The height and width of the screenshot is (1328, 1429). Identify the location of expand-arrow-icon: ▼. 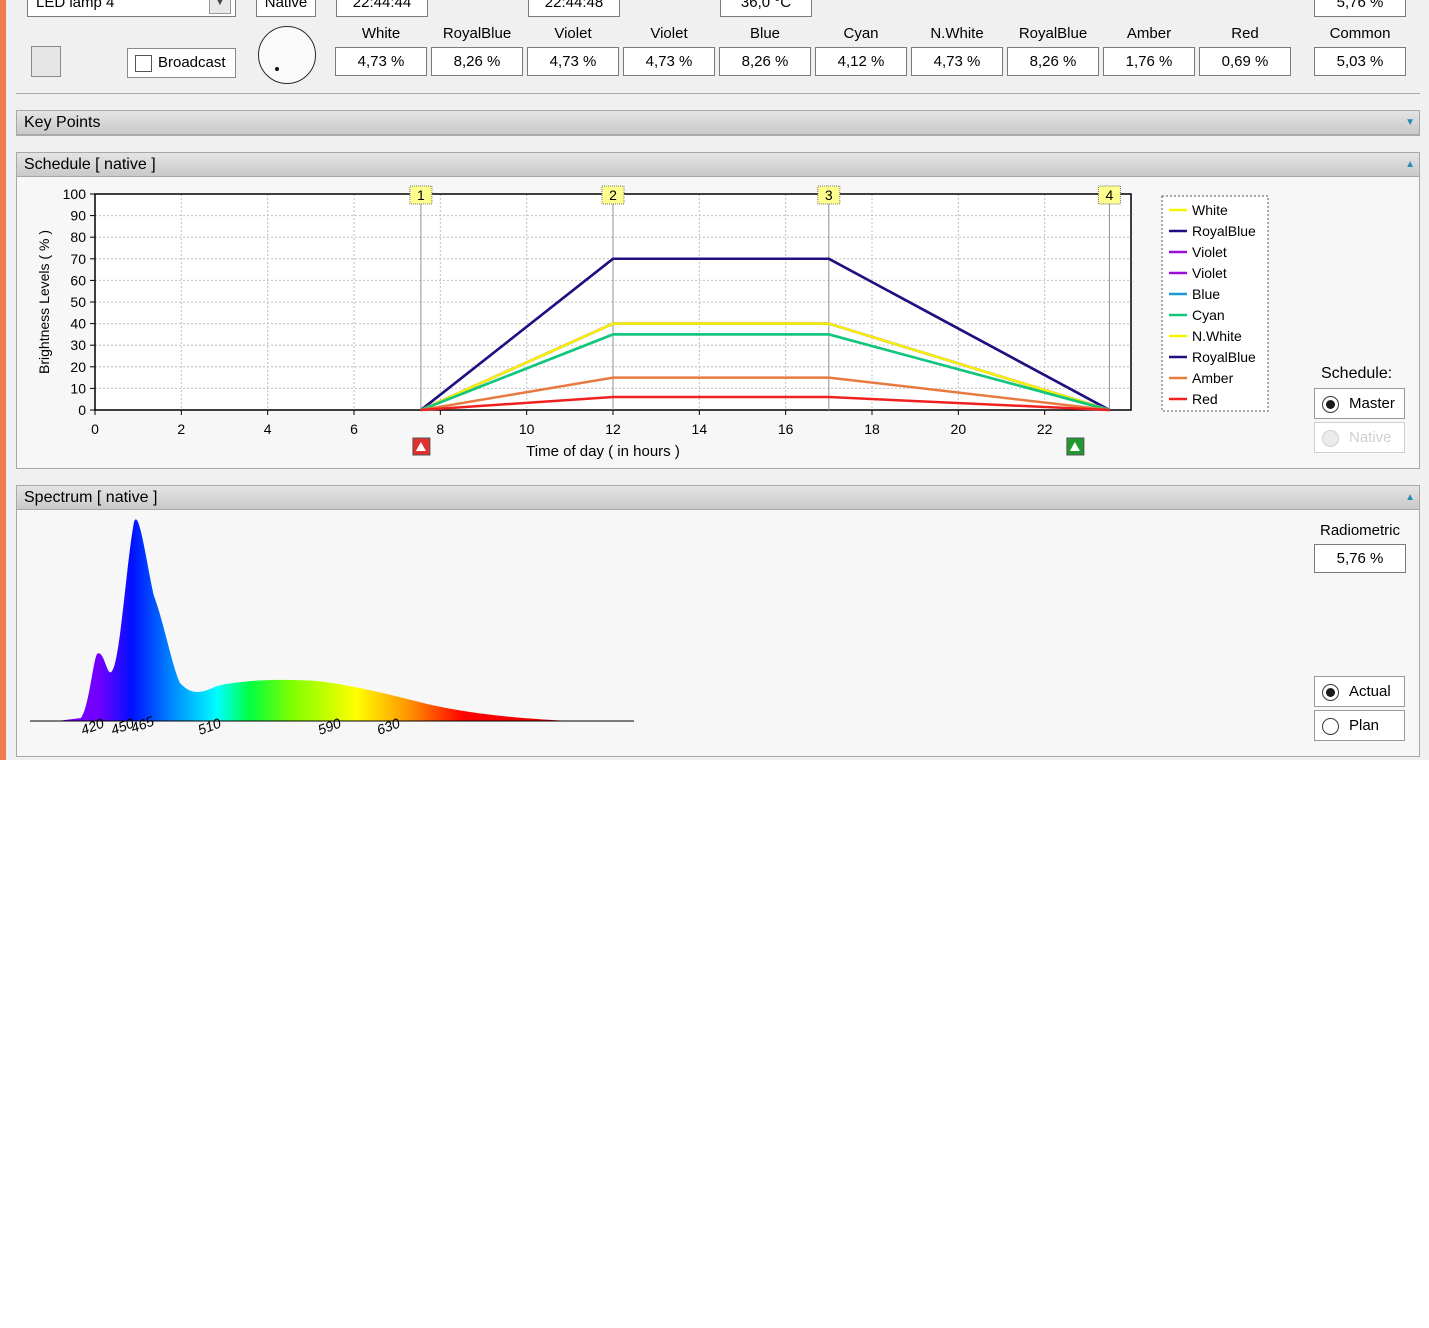
(1410, 123).